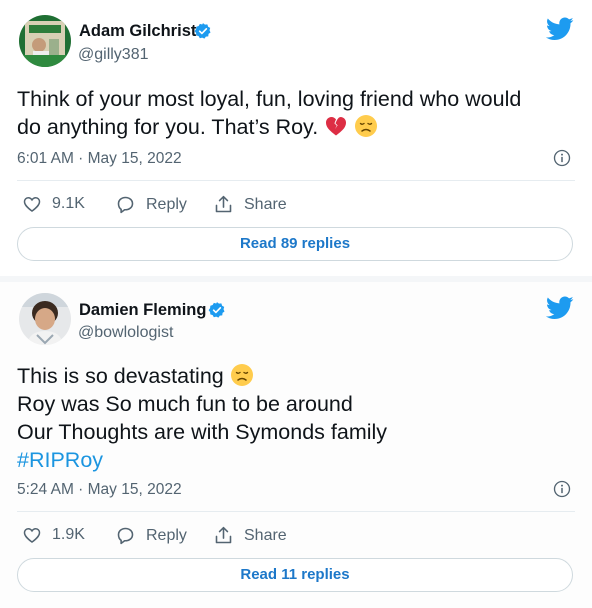 The image size is (592, 608). What do you see at coordinates (99, 159) in the screenshot?
I see `tweet-timestamp: 6:01 AM · May 15, 2022` at bounding box center [99, 159].